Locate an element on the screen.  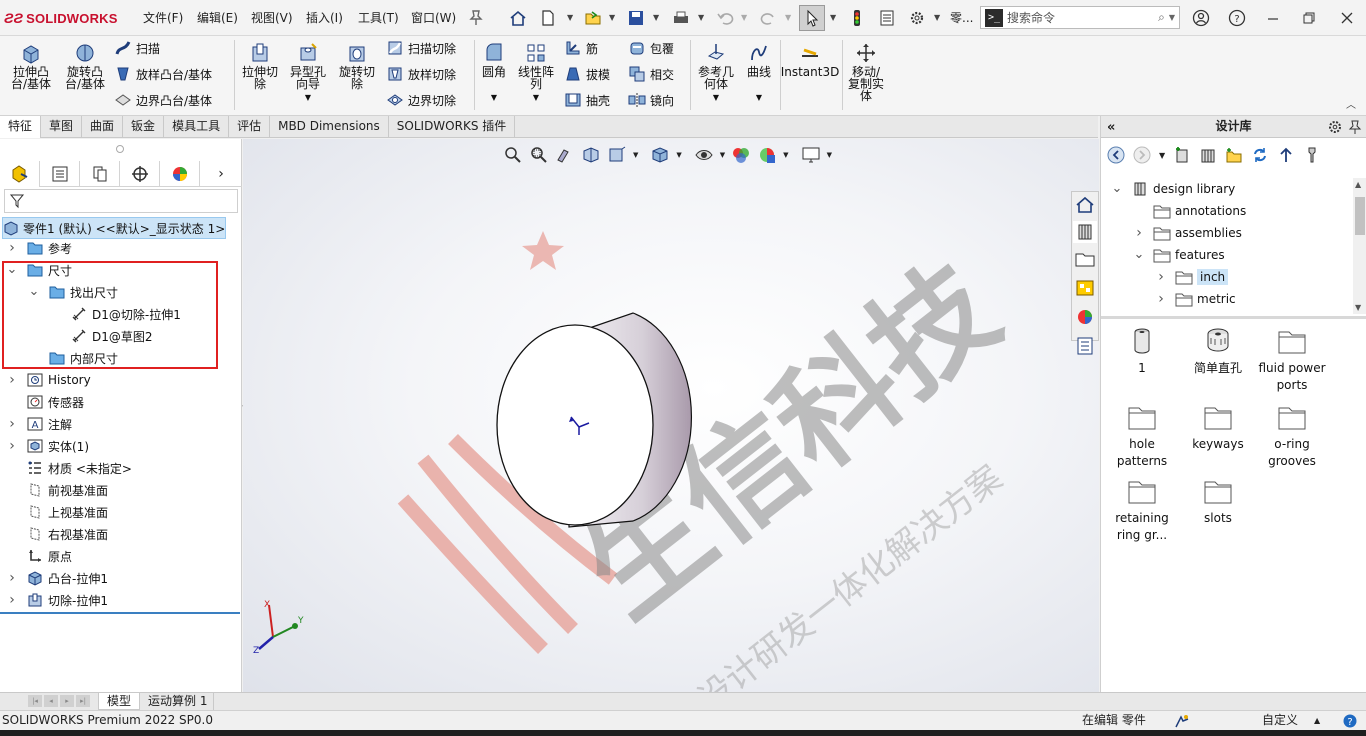
library-item: fluid power ports is located at coordinates (1292, 360).